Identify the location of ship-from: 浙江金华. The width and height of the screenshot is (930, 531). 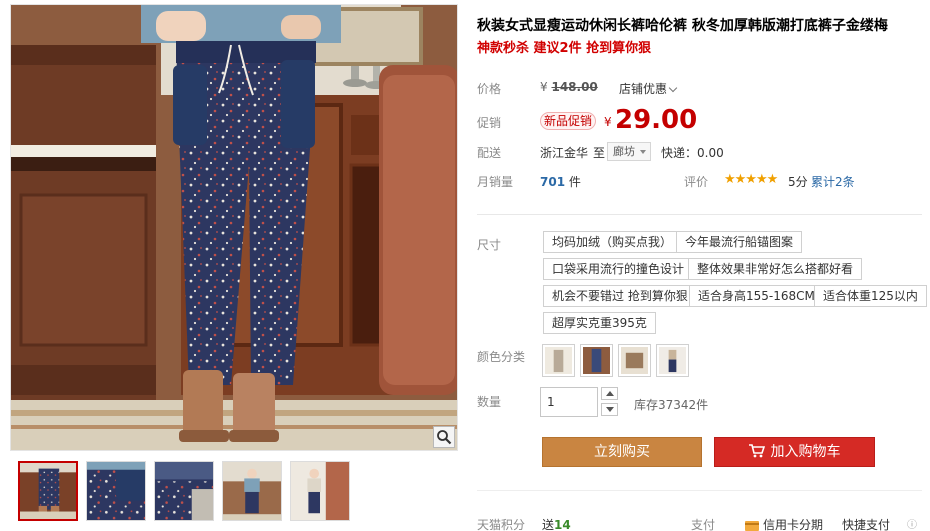
(564, 153).